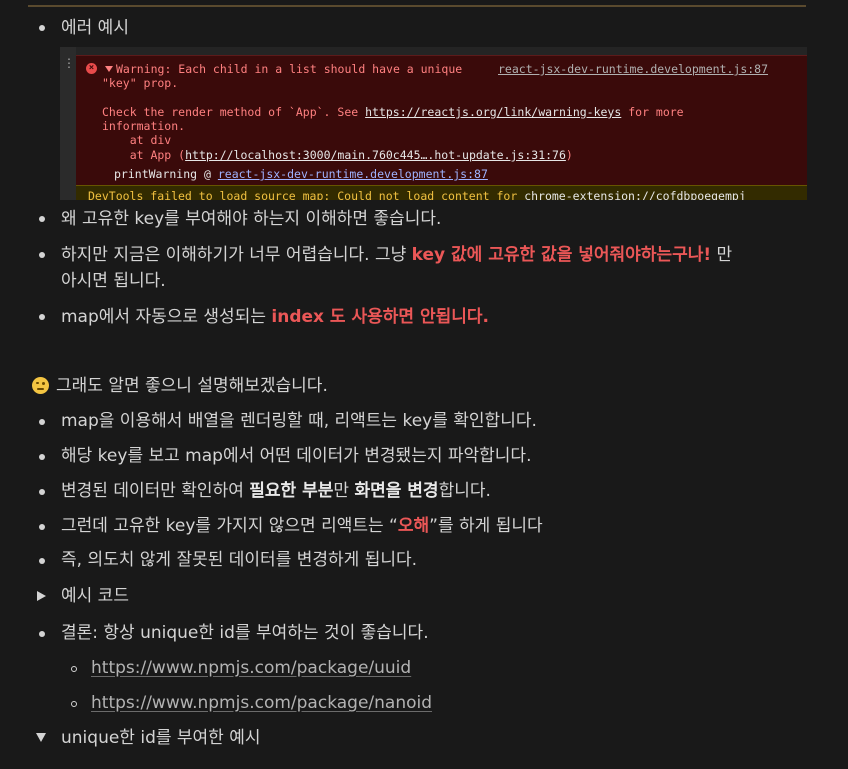  I want to click on callout-text: 그래도 알면 좋으니 설명해보겠습니다., so click(192, 386).